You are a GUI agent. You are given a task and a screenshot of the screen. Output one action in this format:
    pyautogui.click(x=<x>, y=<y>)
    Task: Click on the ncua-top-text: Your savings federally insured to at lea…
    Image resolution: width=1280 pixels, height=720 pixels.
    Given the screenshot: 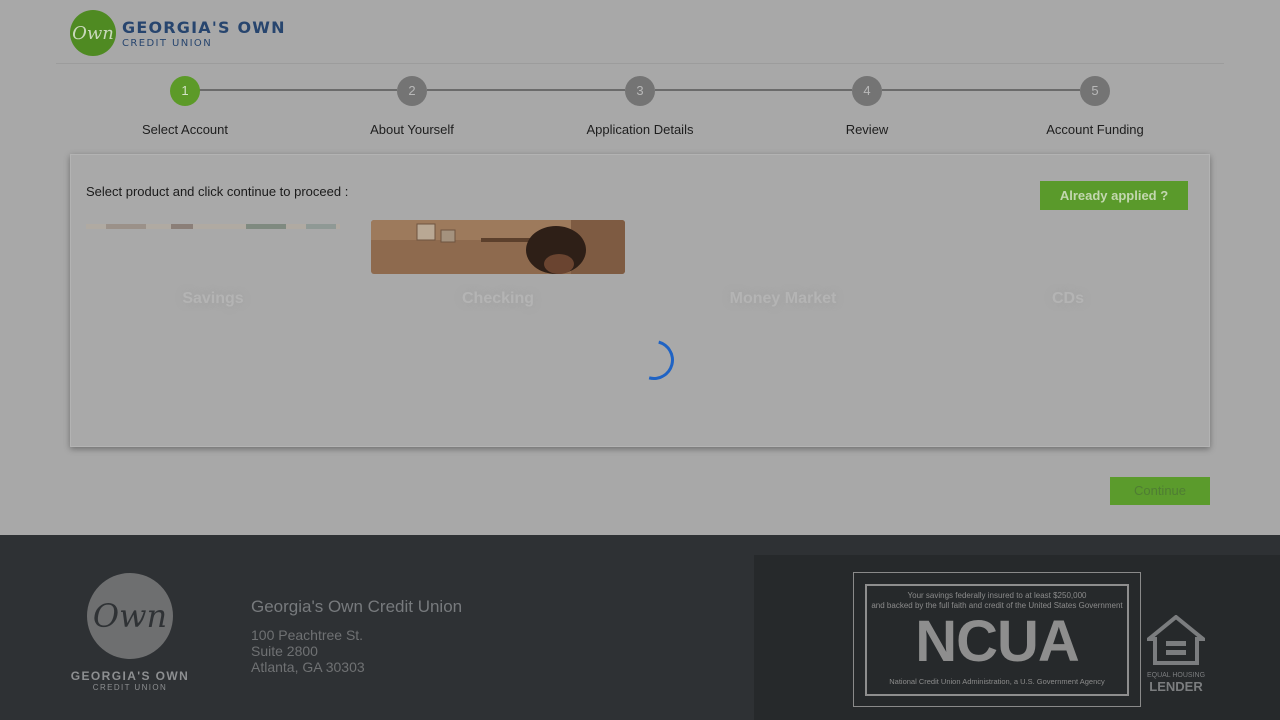 What is the action you would take?
    pyautogui.click(x=997, y=595)
    